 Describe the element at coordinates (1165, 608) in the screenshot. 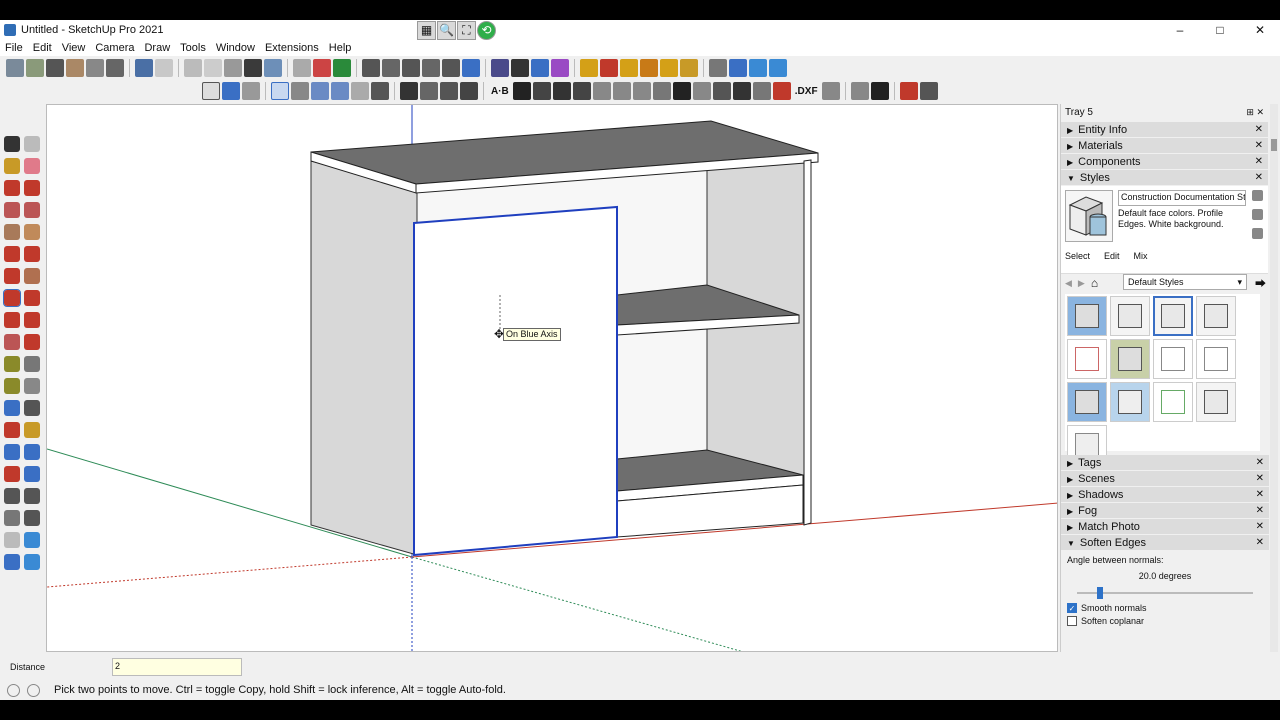

I see `smooth-normals-checkbox: ✓ Smooth normals` at that location.